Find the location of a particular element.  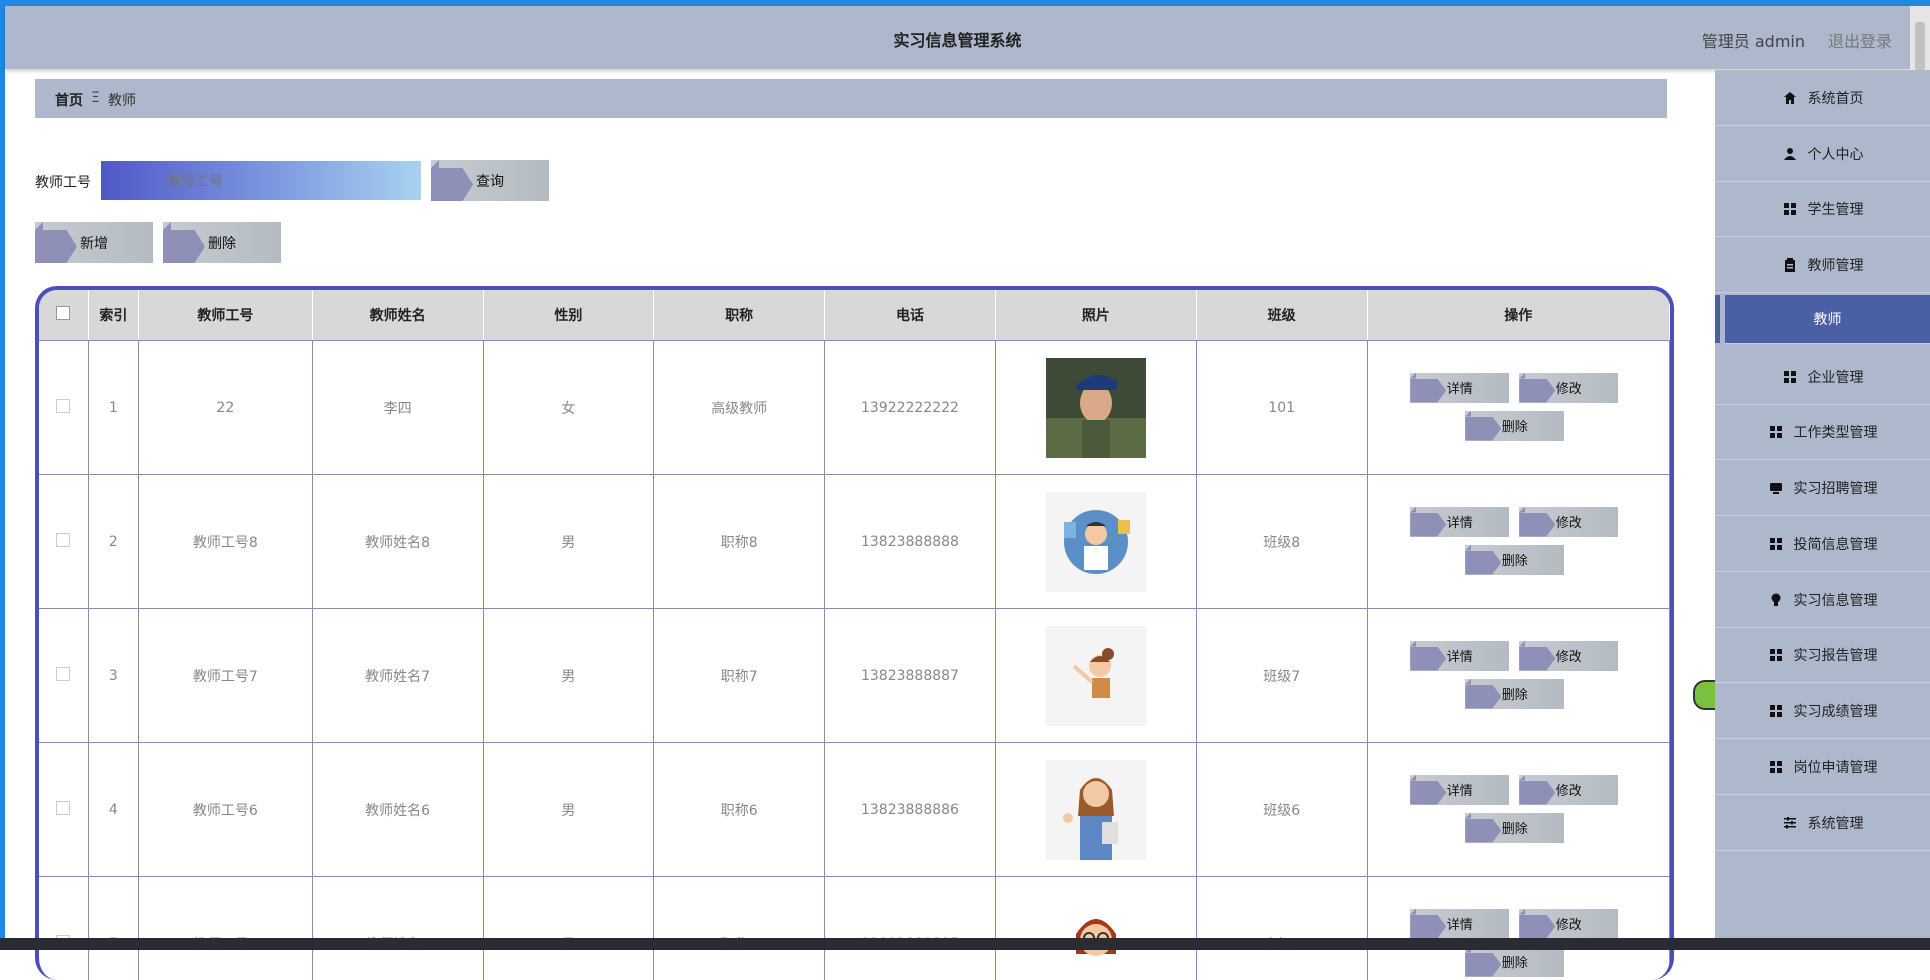

row-actions: 详情 修改 删除 is located at coordinates (1518, 542).